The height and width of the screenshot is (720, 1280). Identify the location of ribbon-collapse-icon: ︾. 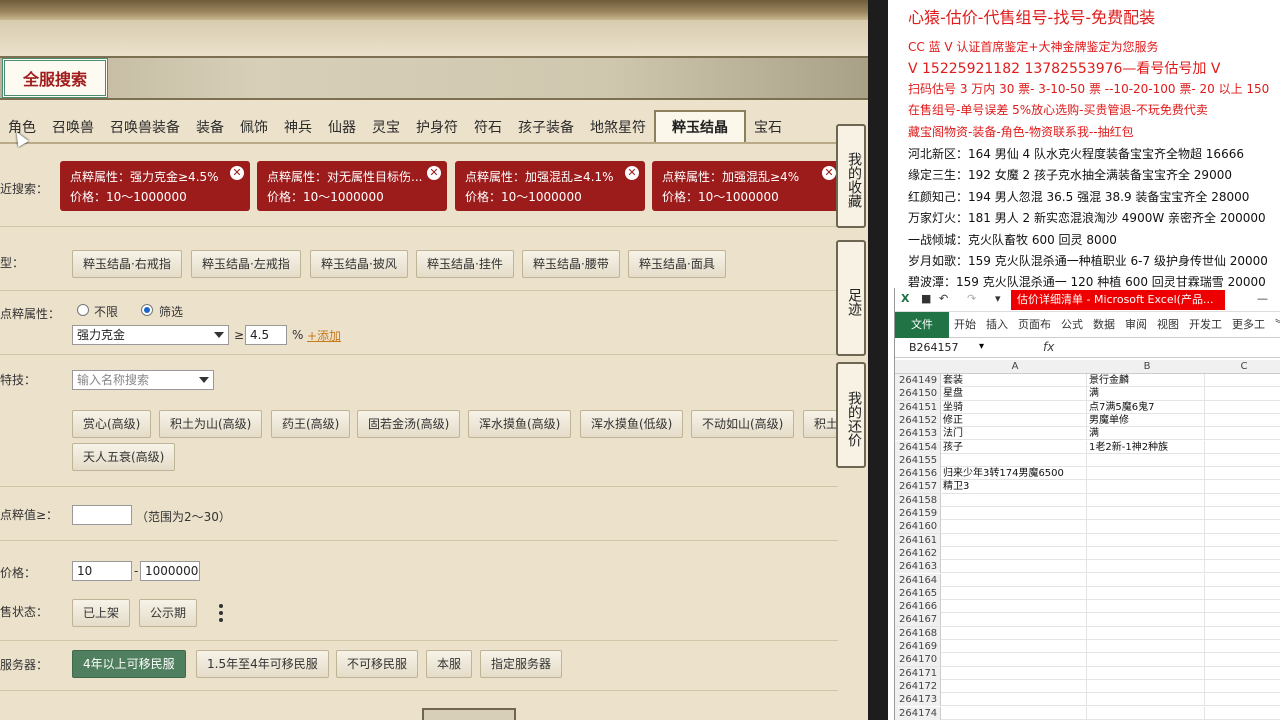
(1275, 325).